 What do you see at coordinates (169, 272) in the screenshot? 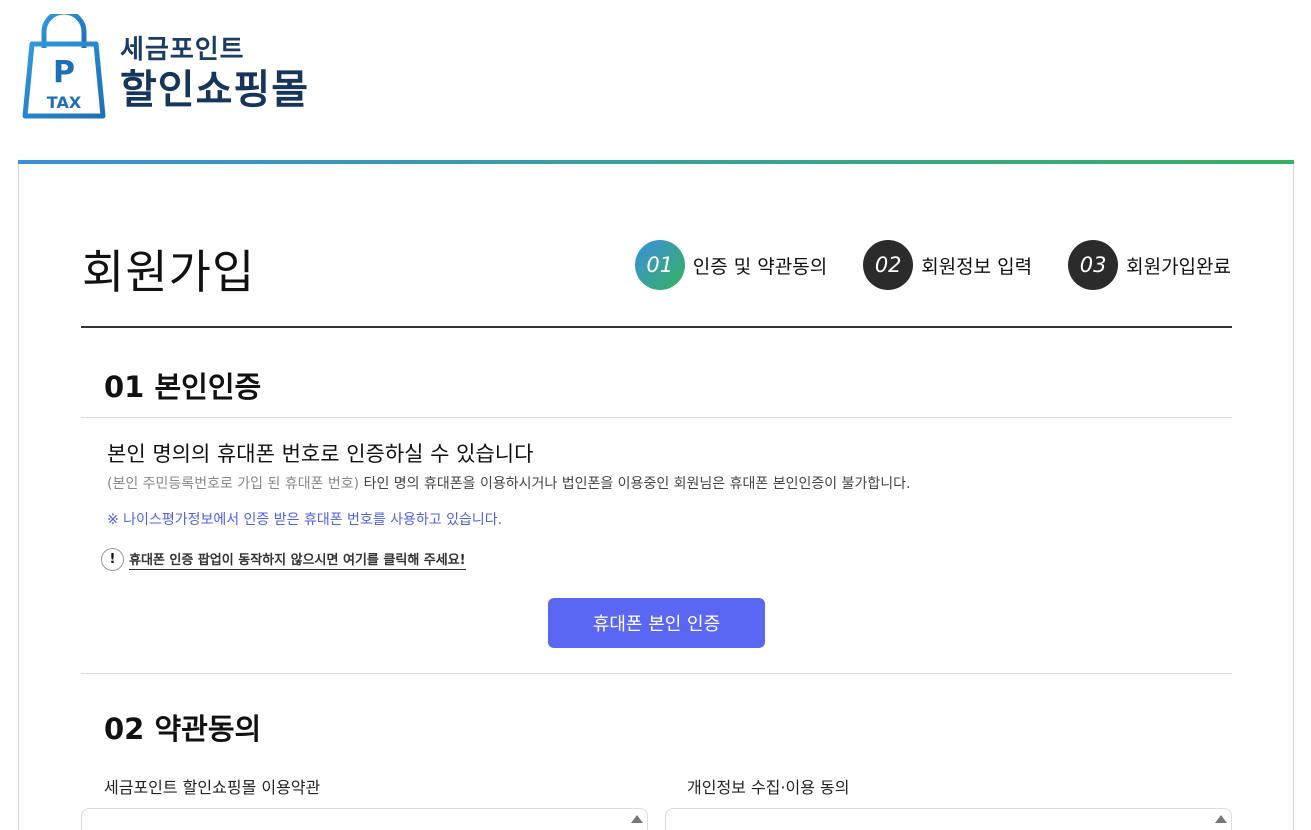
I see `page-title: 회원가입` at bounding box center [169, 272].